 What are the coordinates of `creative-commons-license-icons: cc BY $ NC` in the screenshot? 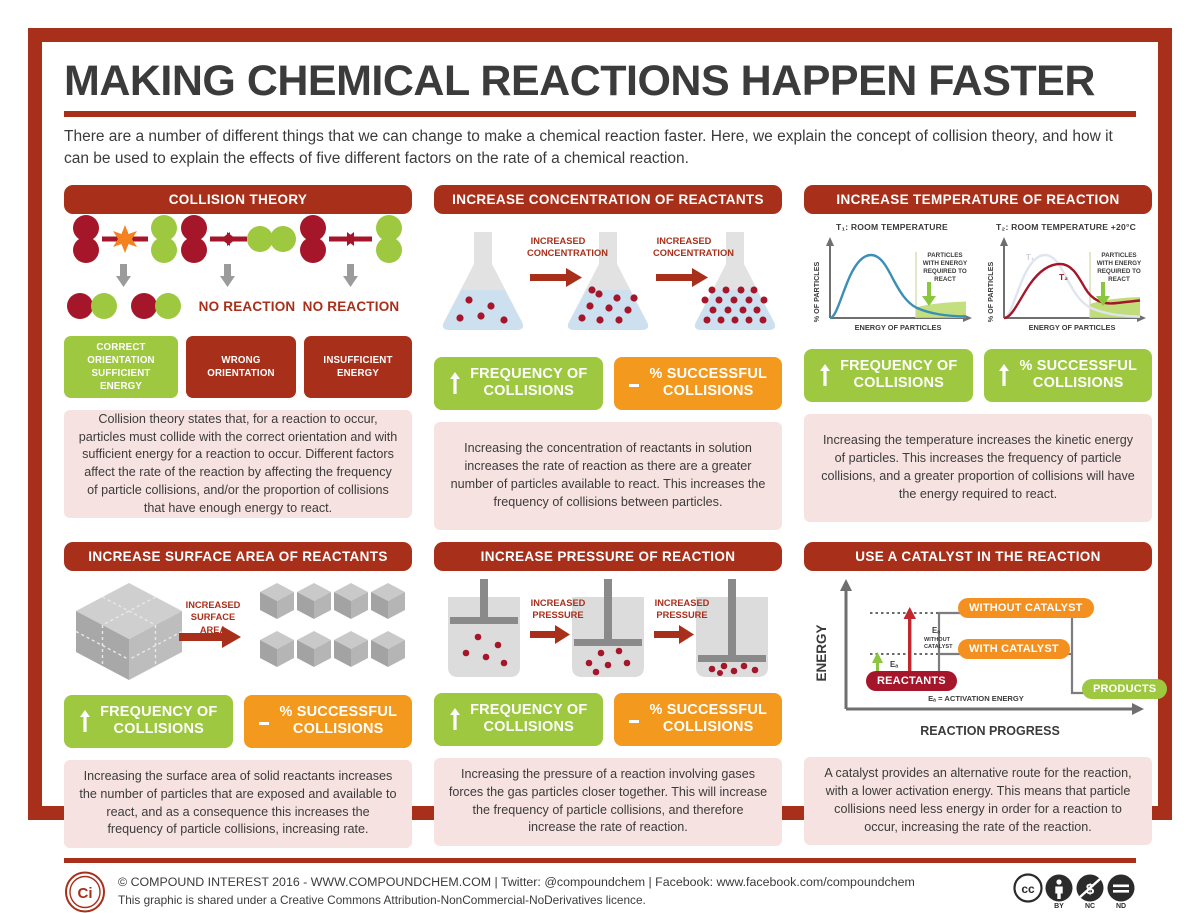 It's located at (1074, 891).